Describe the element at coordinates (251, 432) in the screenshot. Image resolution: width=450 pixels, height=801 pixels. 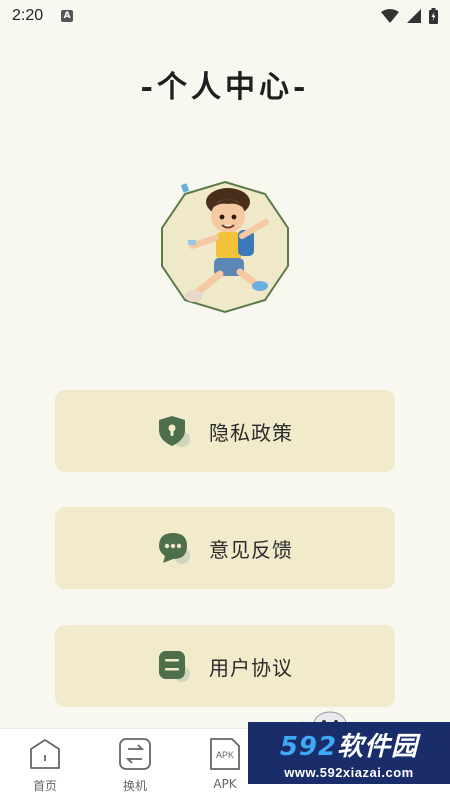
I see `menu-label-privacy: 隐私政策` at that location.